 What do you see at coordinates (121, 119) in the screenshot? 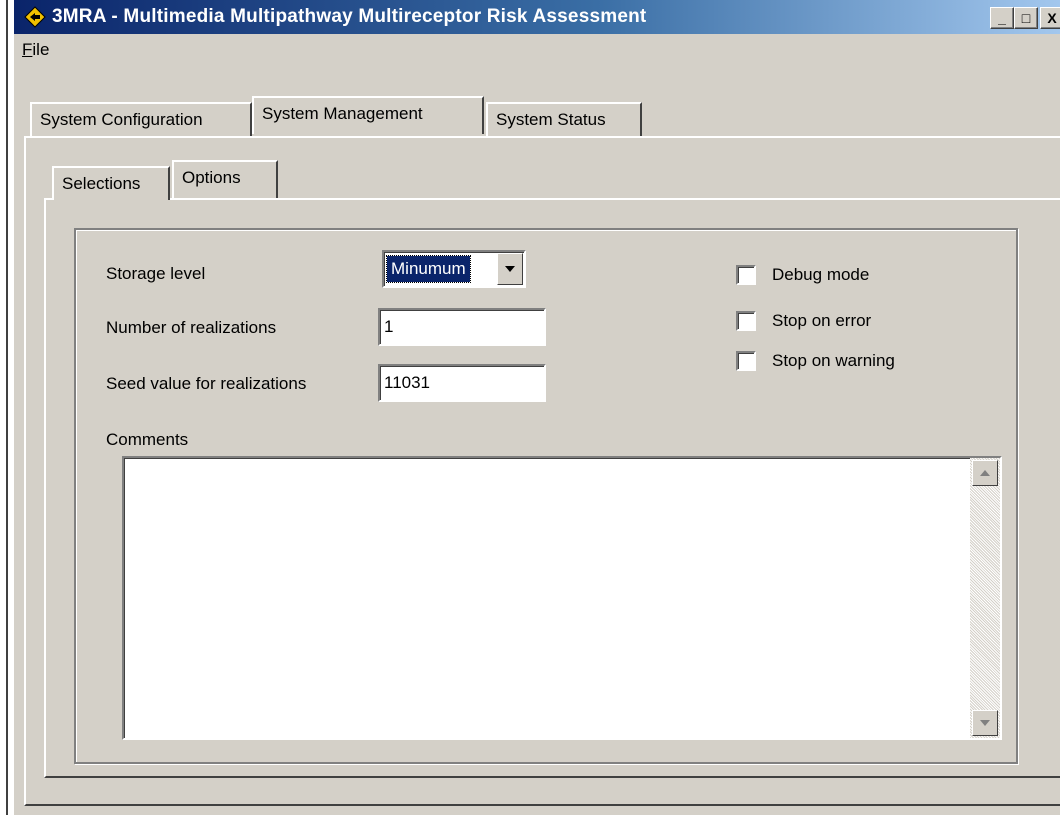
I see `tab-label: System Configuration` at bounding box center [121, 119].